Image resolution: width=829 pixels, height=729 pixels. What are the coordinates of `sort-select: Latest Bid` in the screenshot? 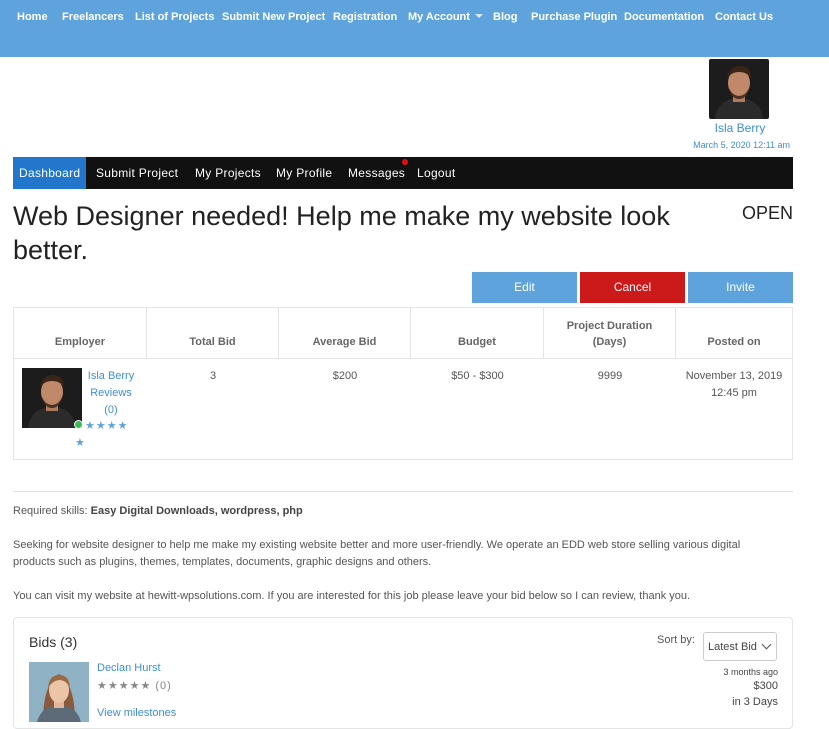 It's located at (740, 646).